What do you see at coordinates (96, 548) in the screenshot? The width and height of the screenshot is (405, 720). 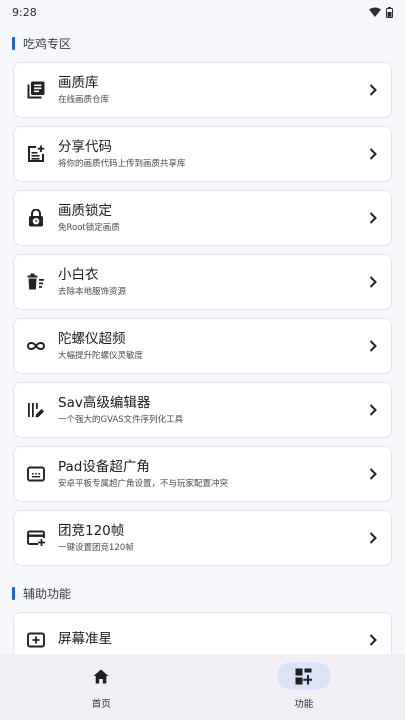 I see `card-subtitle: 一键设置团竞120帧` at bounding box center [96, 548].